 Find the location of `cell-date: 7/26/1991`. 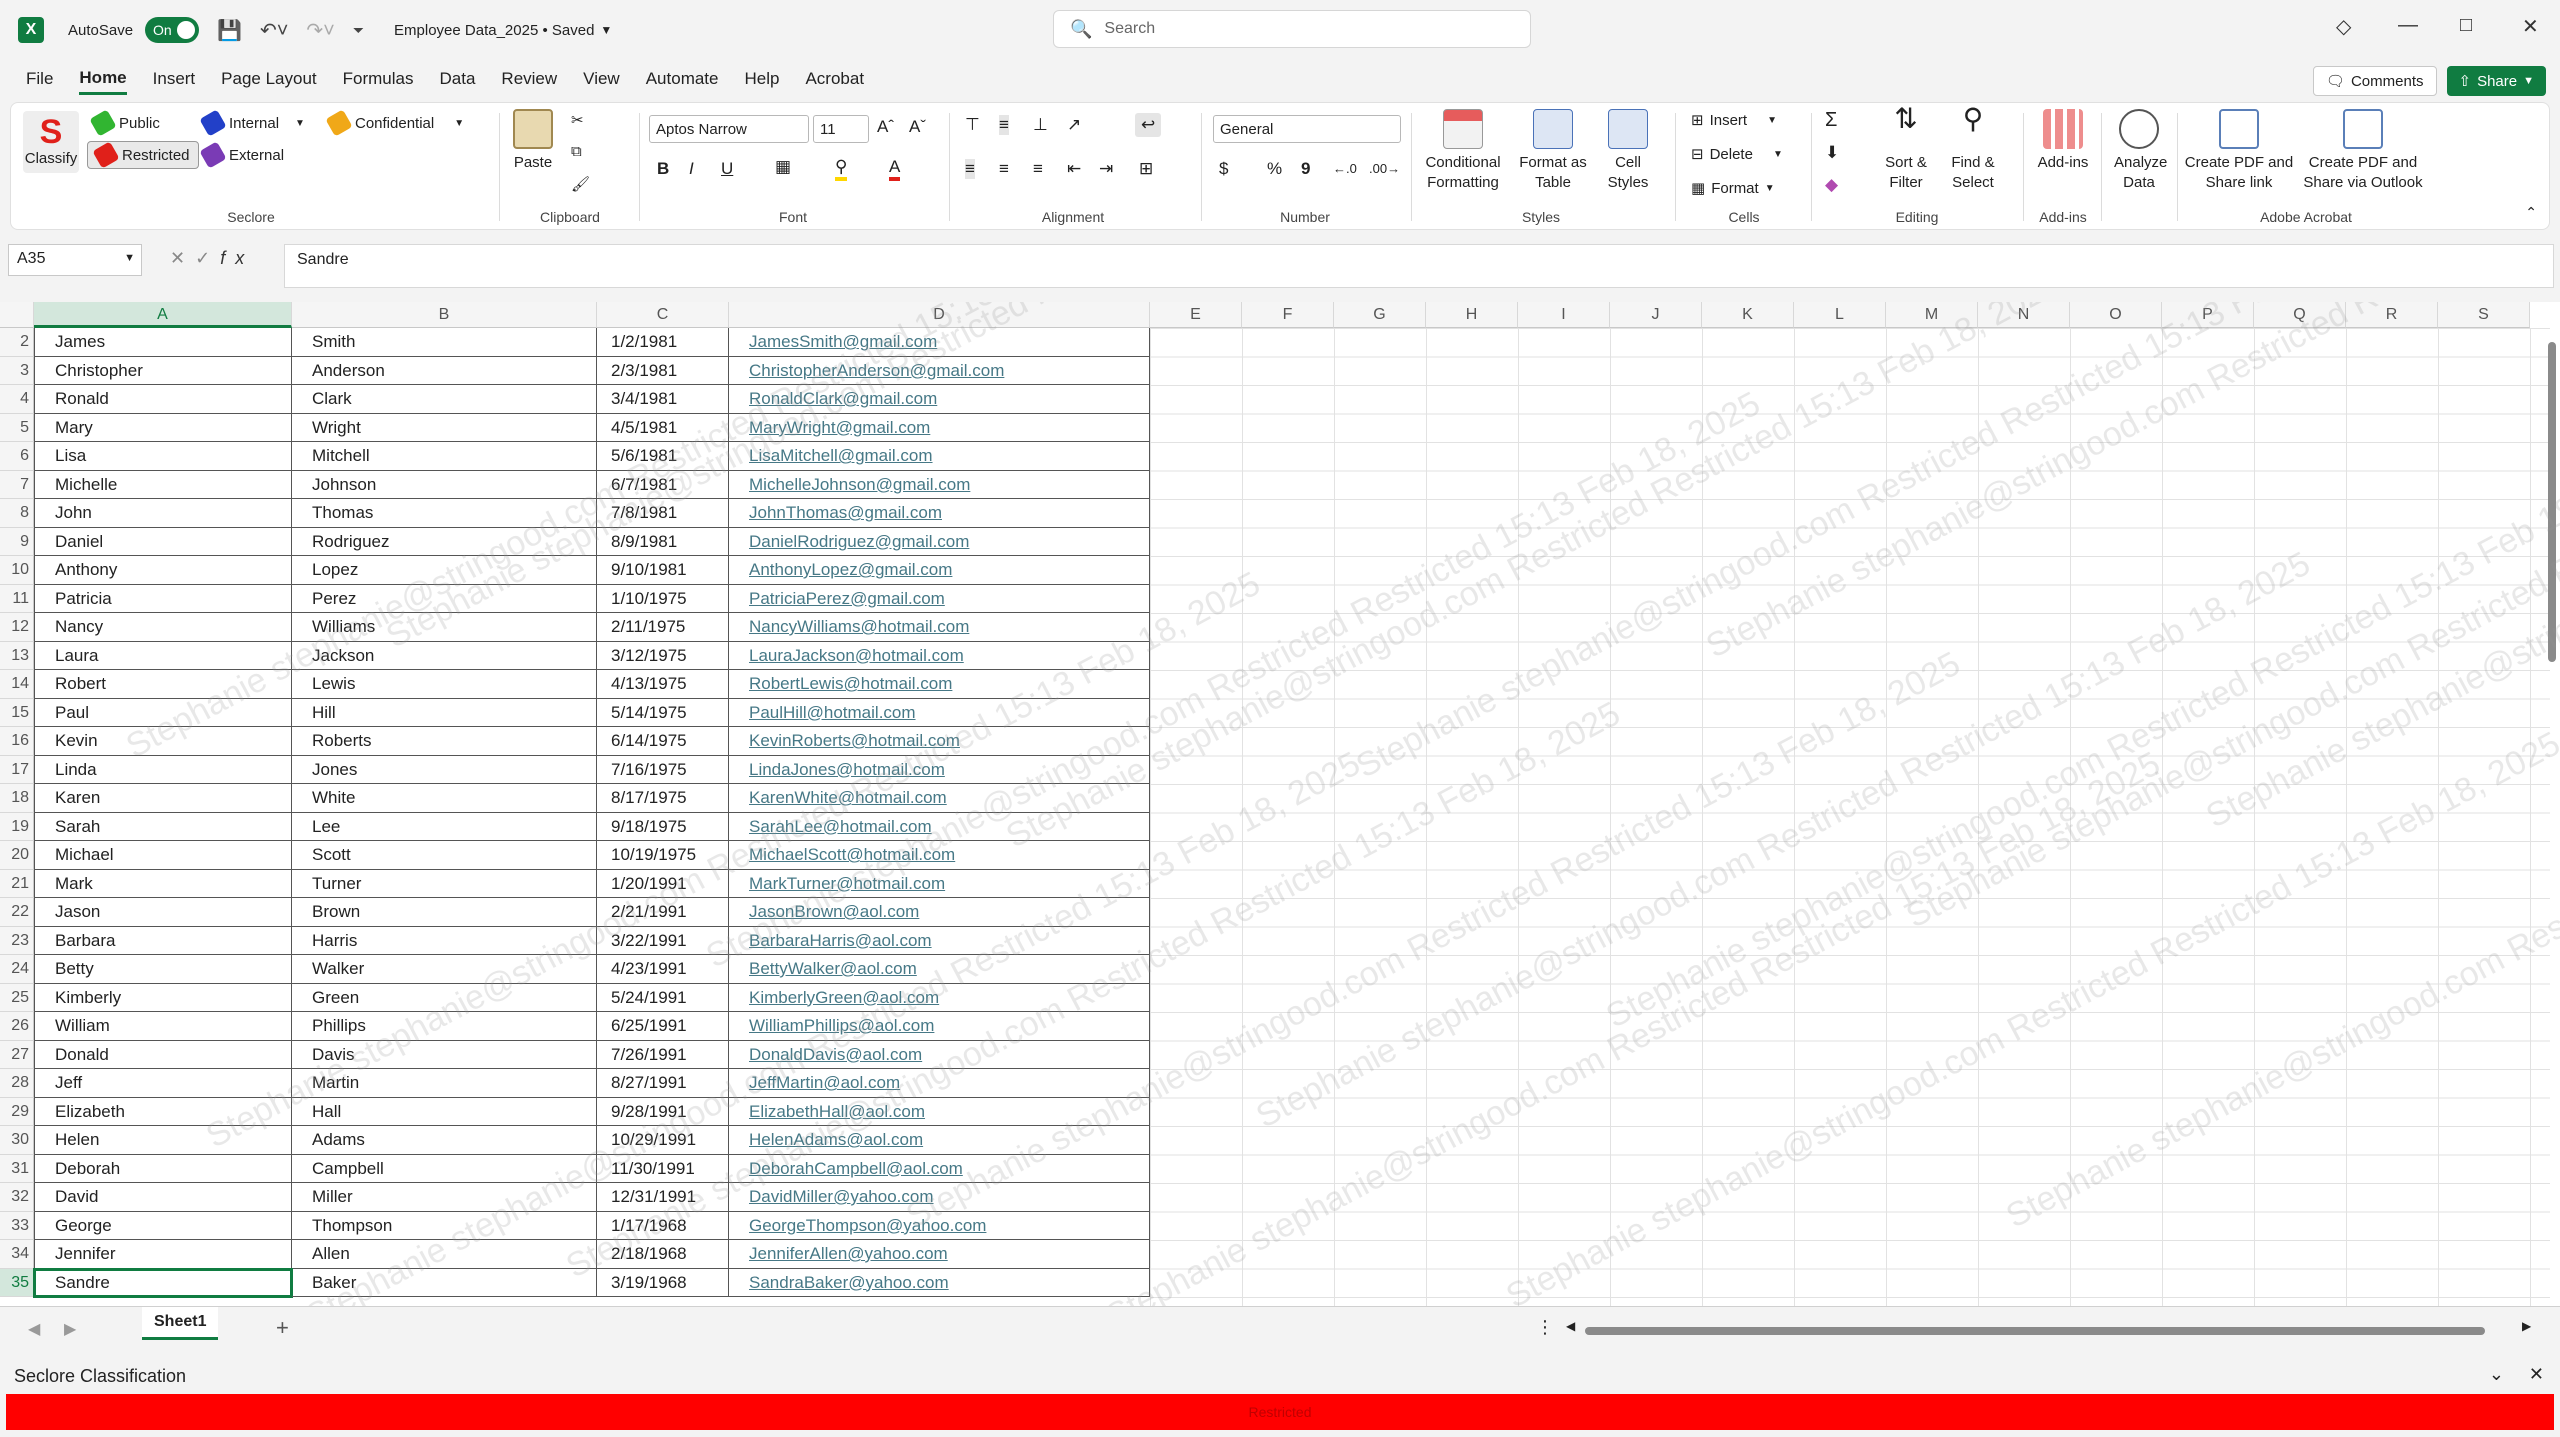

cell-date: 7/26/1991 is located at coordinates (663, 1054).